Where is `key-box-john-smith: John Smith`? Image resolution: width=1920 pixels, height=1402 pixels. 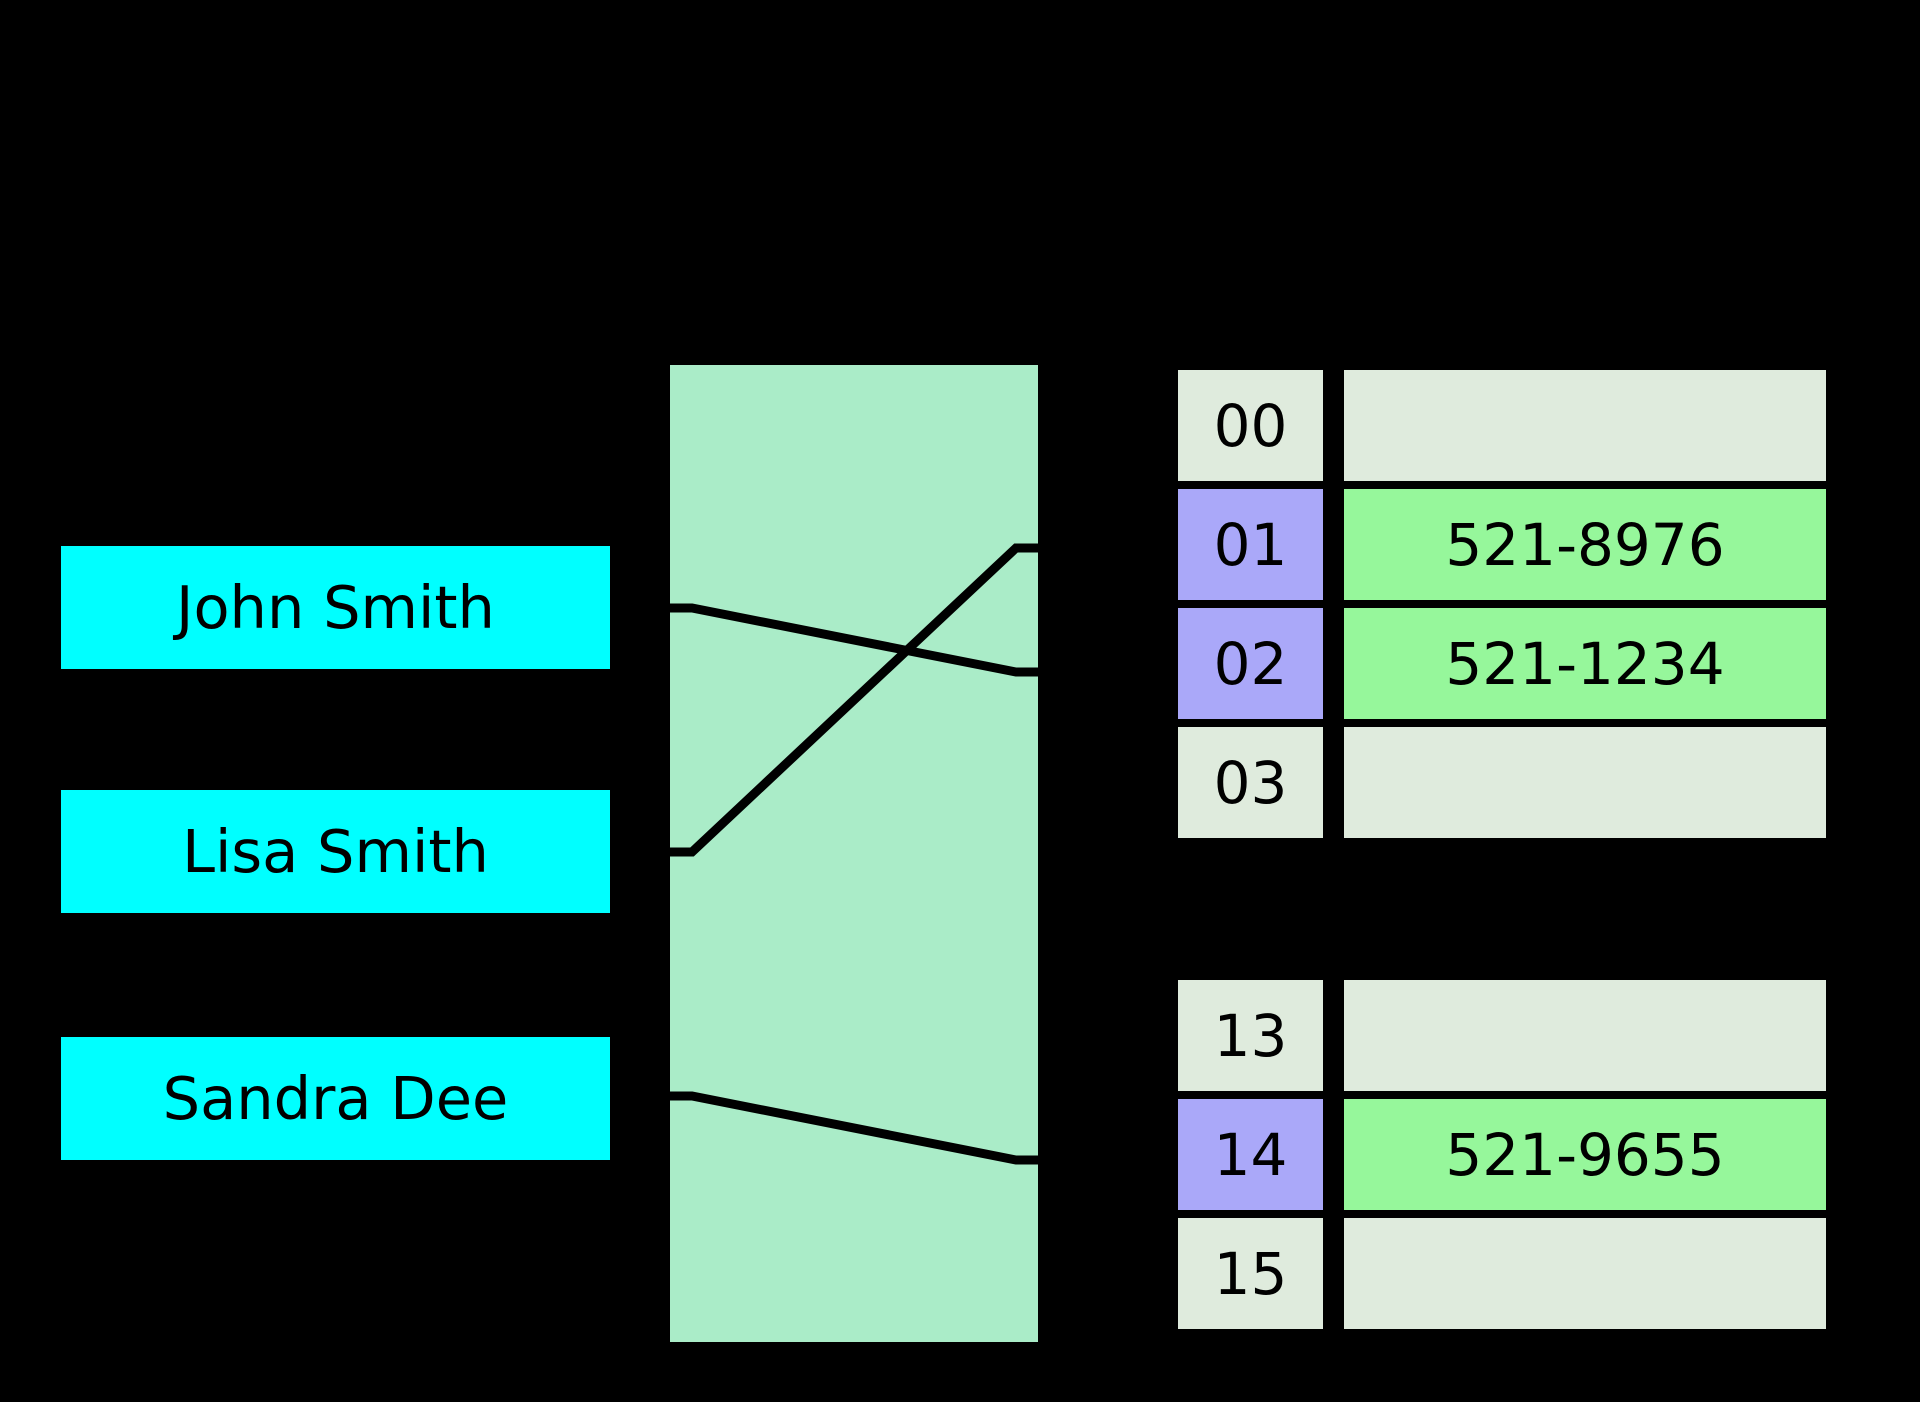 key-box-john-smith: John Smith is located at coordinates (335, 607).